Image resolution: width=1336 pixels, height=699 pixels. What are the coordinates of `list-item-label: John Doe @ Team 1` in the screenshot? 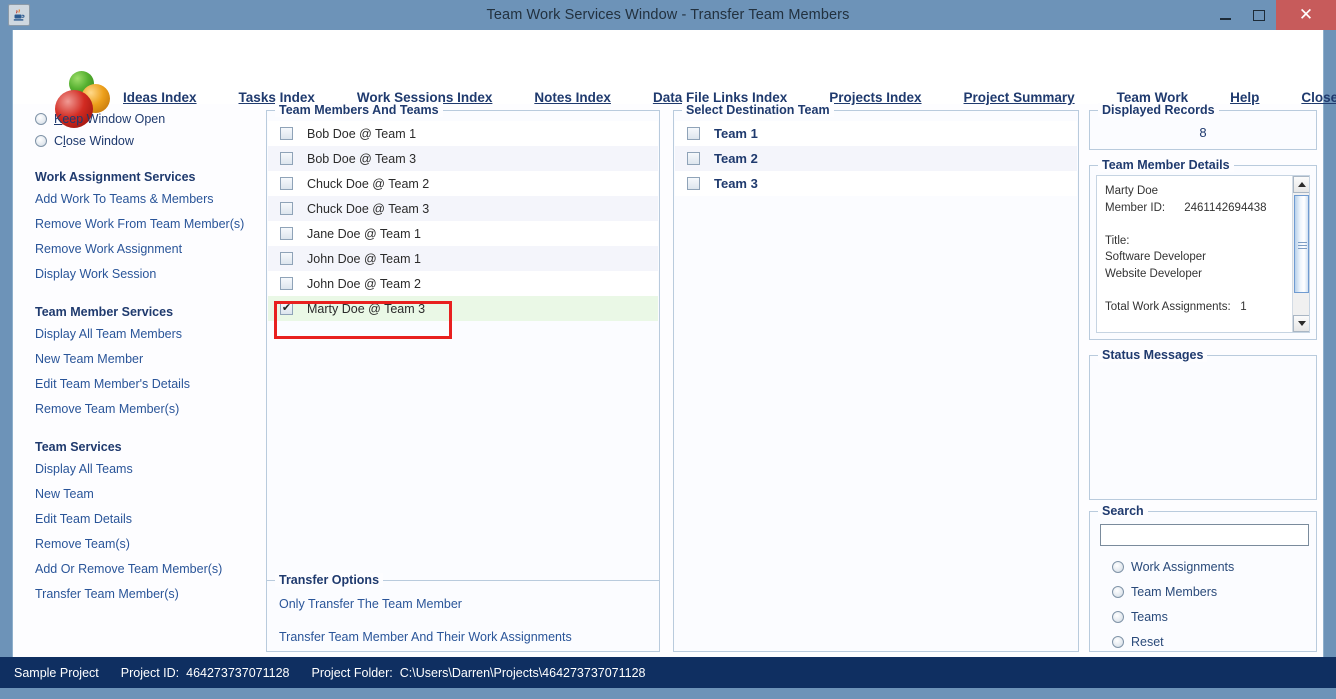 It's located at (364, 258).